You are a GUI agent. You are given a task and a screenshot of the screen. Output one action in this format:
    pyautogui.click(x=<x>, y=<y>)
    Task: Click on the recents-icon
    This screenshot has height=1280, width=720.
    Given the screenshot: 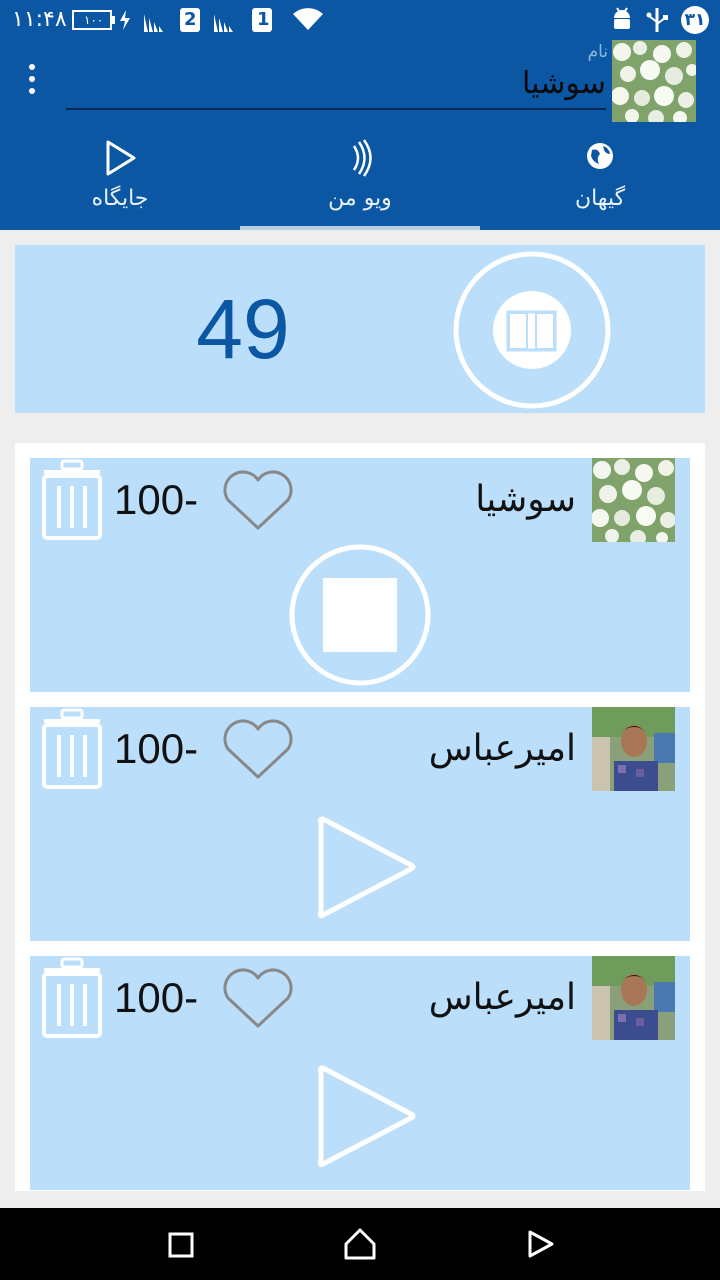 What is the action you would take?
    pyautogui.click(x=181, y=1246)
    